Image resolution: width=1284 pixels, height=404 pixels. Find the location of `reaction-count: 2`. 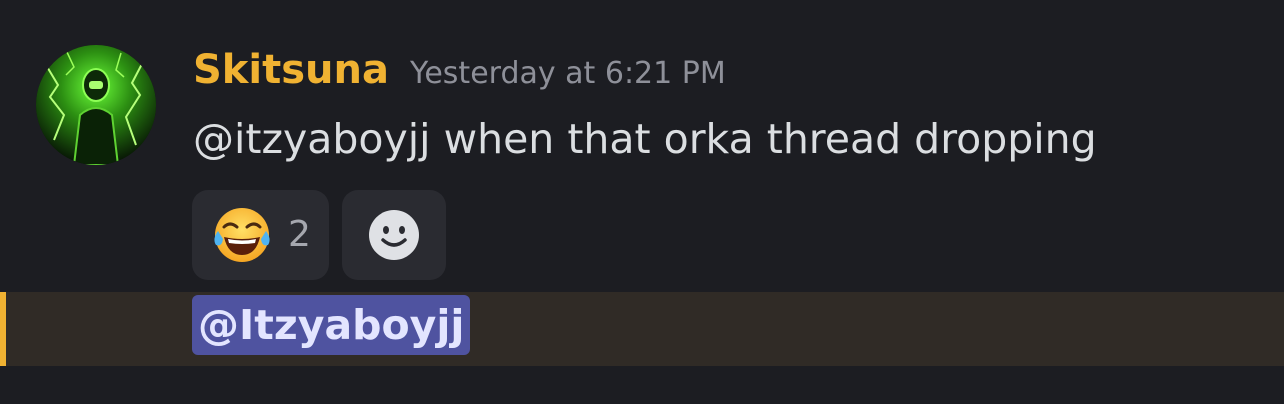

reaction-count: 2 is located at coordinates (299, 234).